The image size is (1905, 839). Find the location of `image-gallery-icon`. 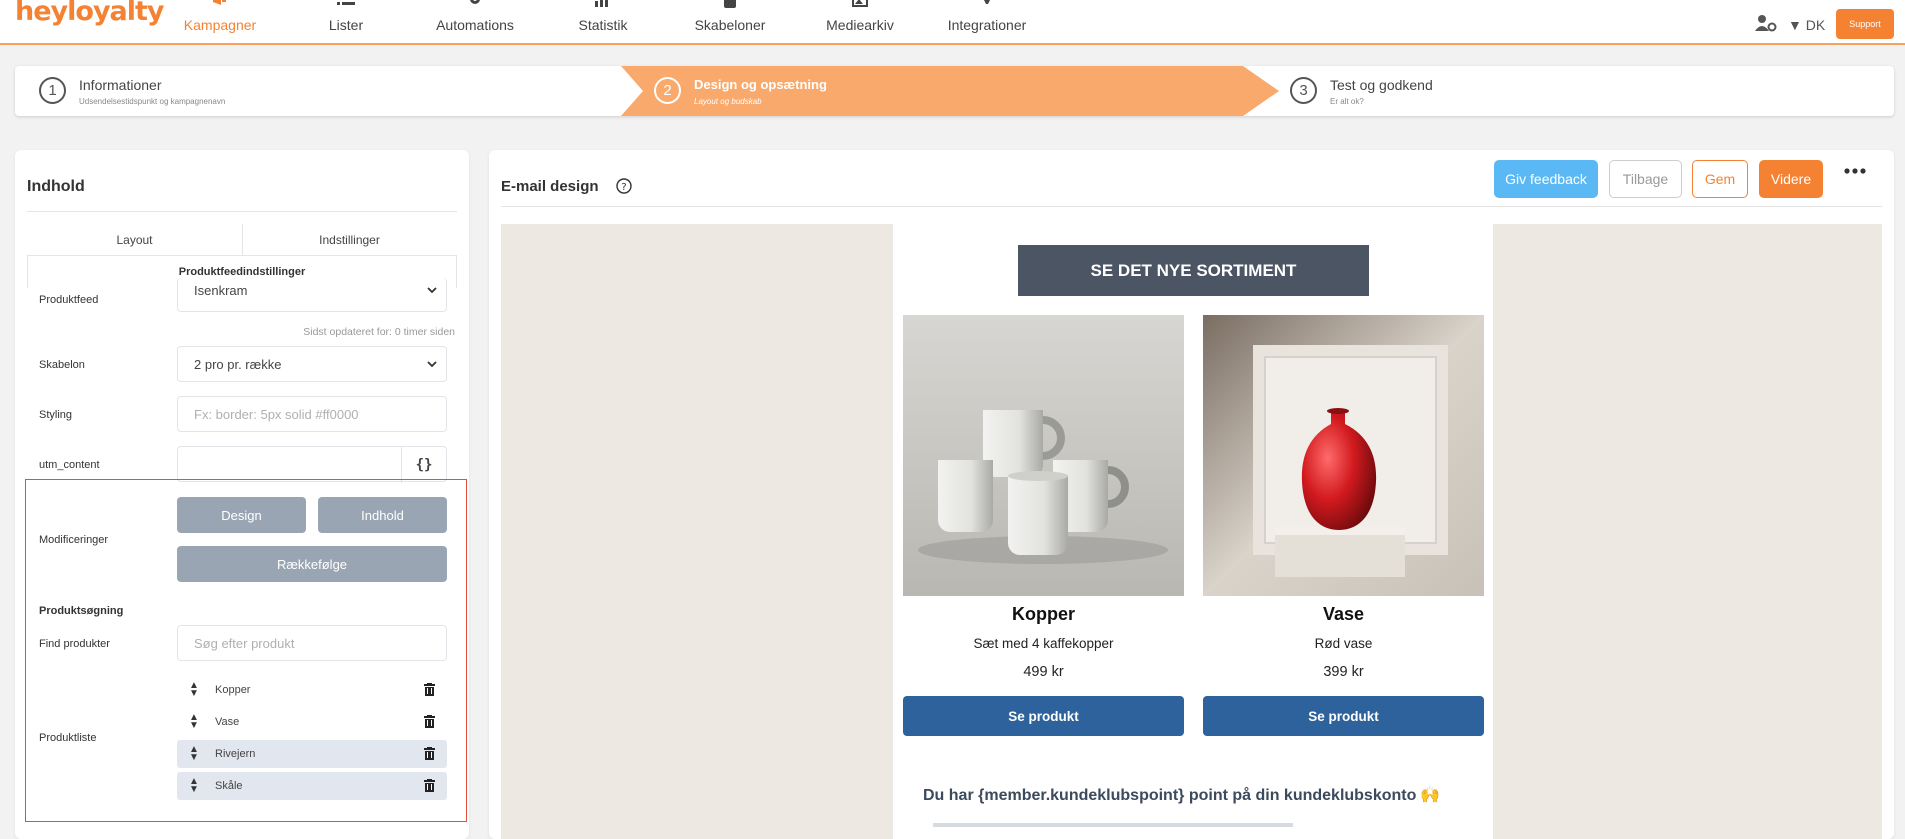

image-gallery-icon is located at coordinates (860, 3).